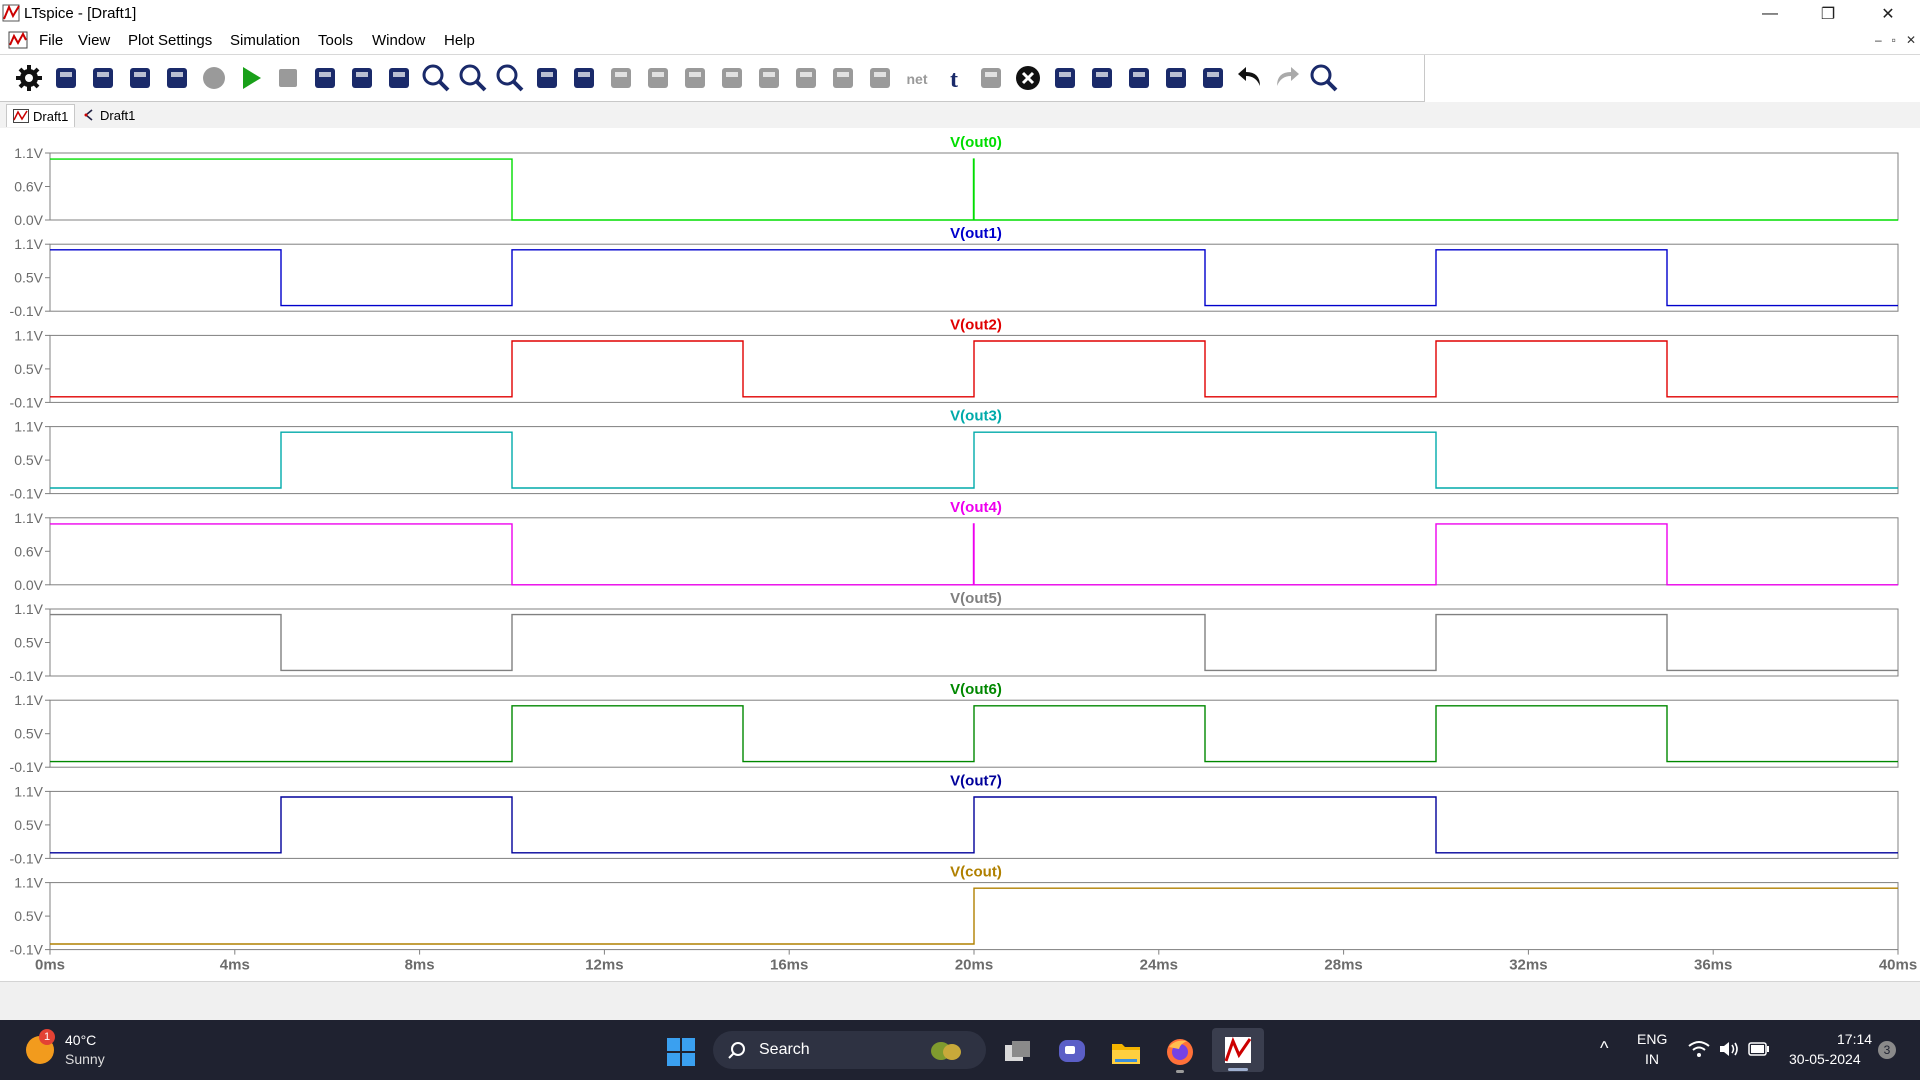  Describe the element at coordinates (976, 142) in the screenshot. I see `trace-label: V(out0)` at that location.